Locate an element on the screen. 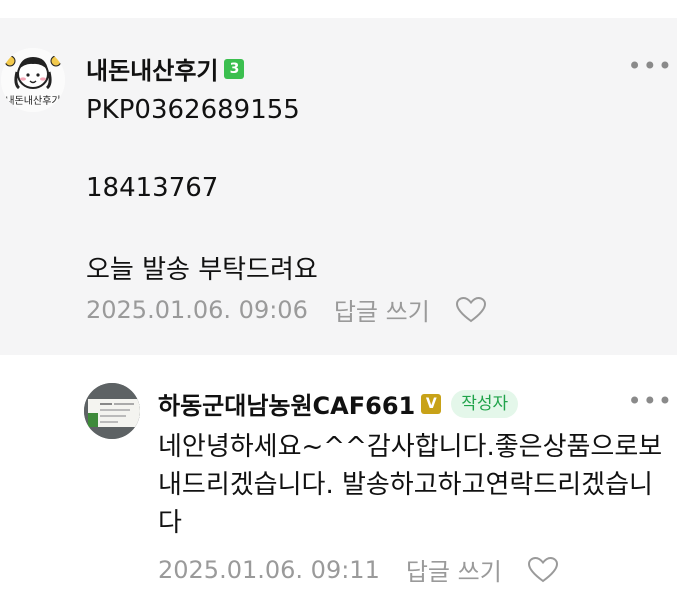 The image size is (677, 602). comment-line: 오늘 발송 부탁드려요 is located at coordinates (202, 270).